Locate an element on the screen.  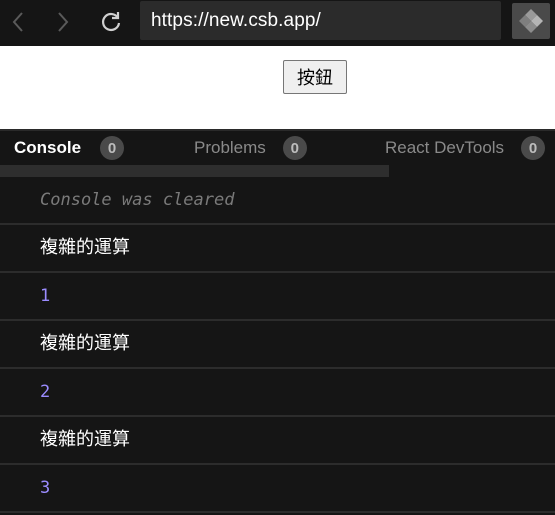
url-text: https://new.csb.app/ is located at coordinates (236, 20).